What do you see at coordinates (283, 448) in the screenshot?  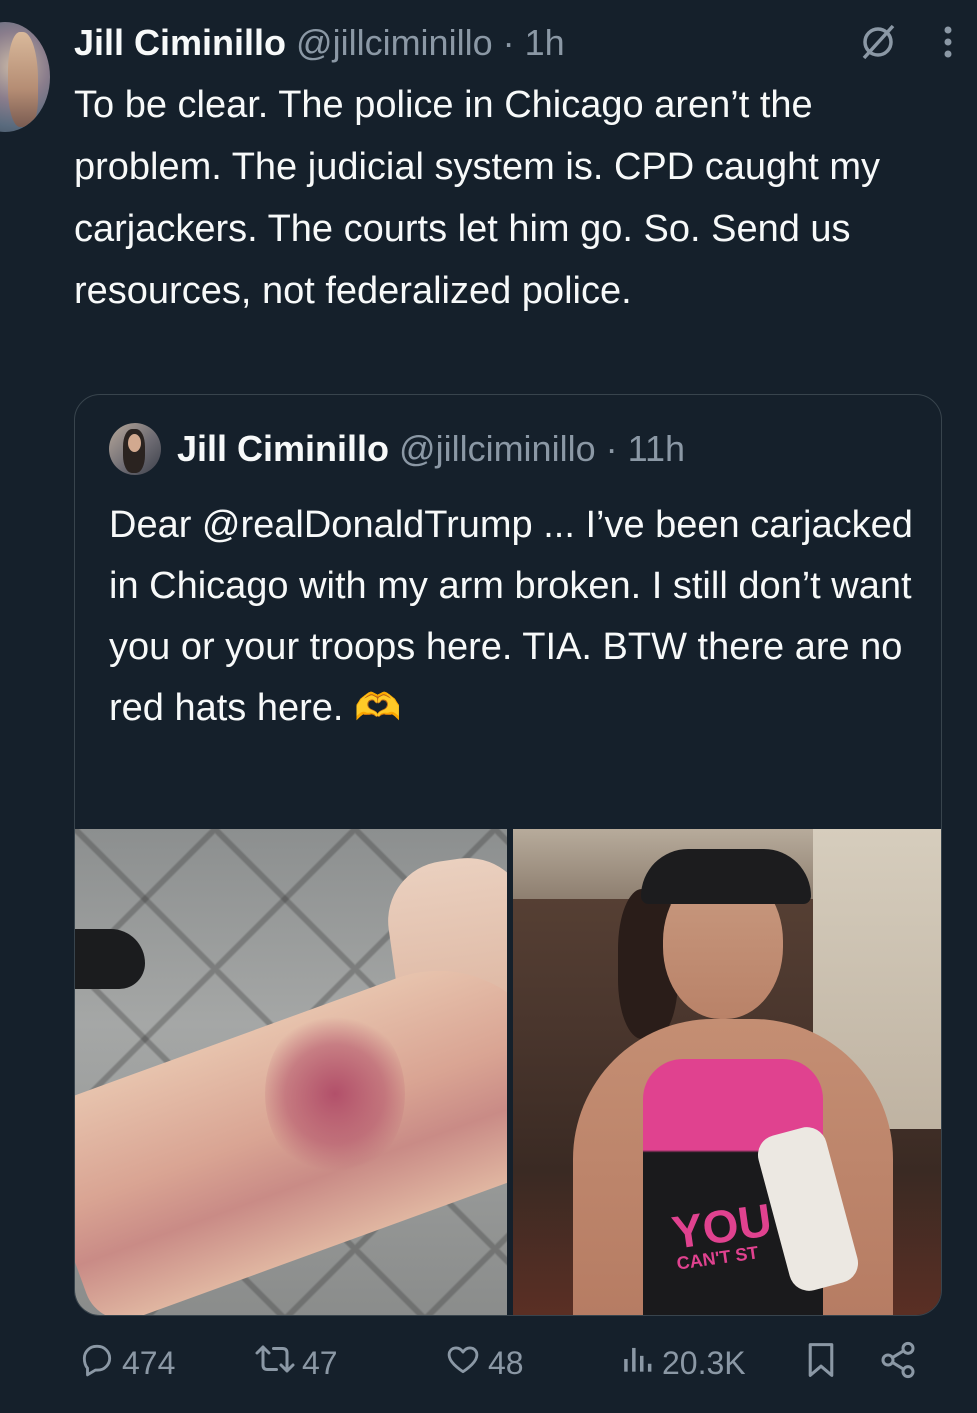 I see `quoted-author-name: Jill Ciminillo` at bounding box center [283, 448].